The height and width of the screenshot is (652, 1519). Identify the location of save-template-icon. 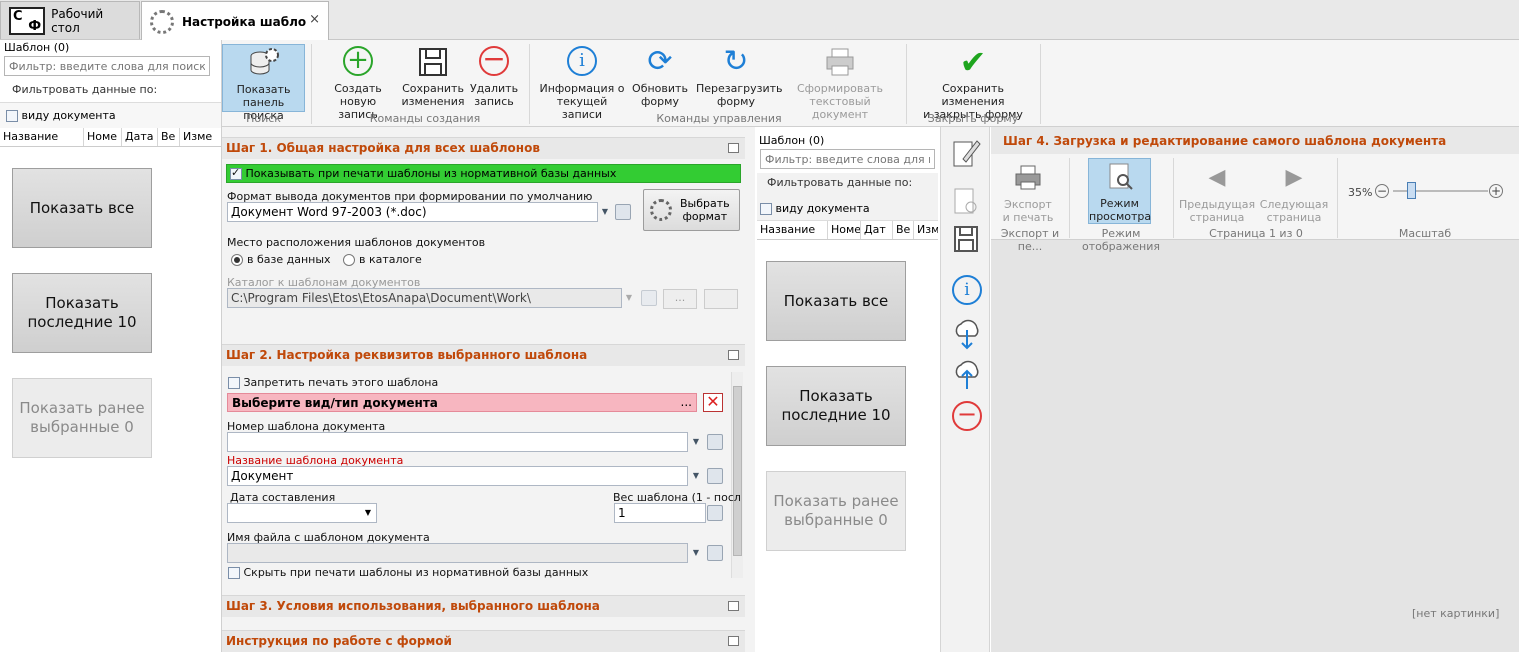
(967, 240).